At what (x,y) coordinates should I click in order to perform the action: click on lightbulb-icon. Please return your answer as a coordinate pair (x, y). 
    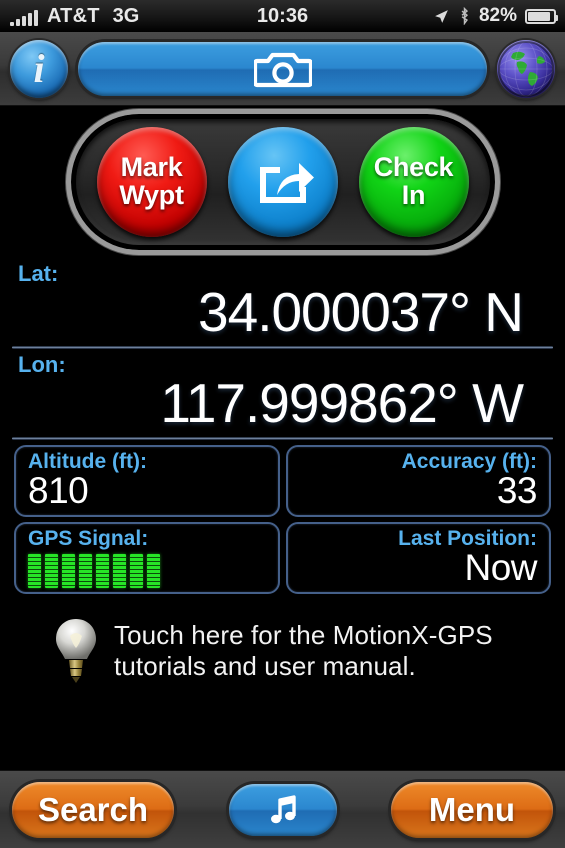
    Looking at the image, I should click on (76, 651).